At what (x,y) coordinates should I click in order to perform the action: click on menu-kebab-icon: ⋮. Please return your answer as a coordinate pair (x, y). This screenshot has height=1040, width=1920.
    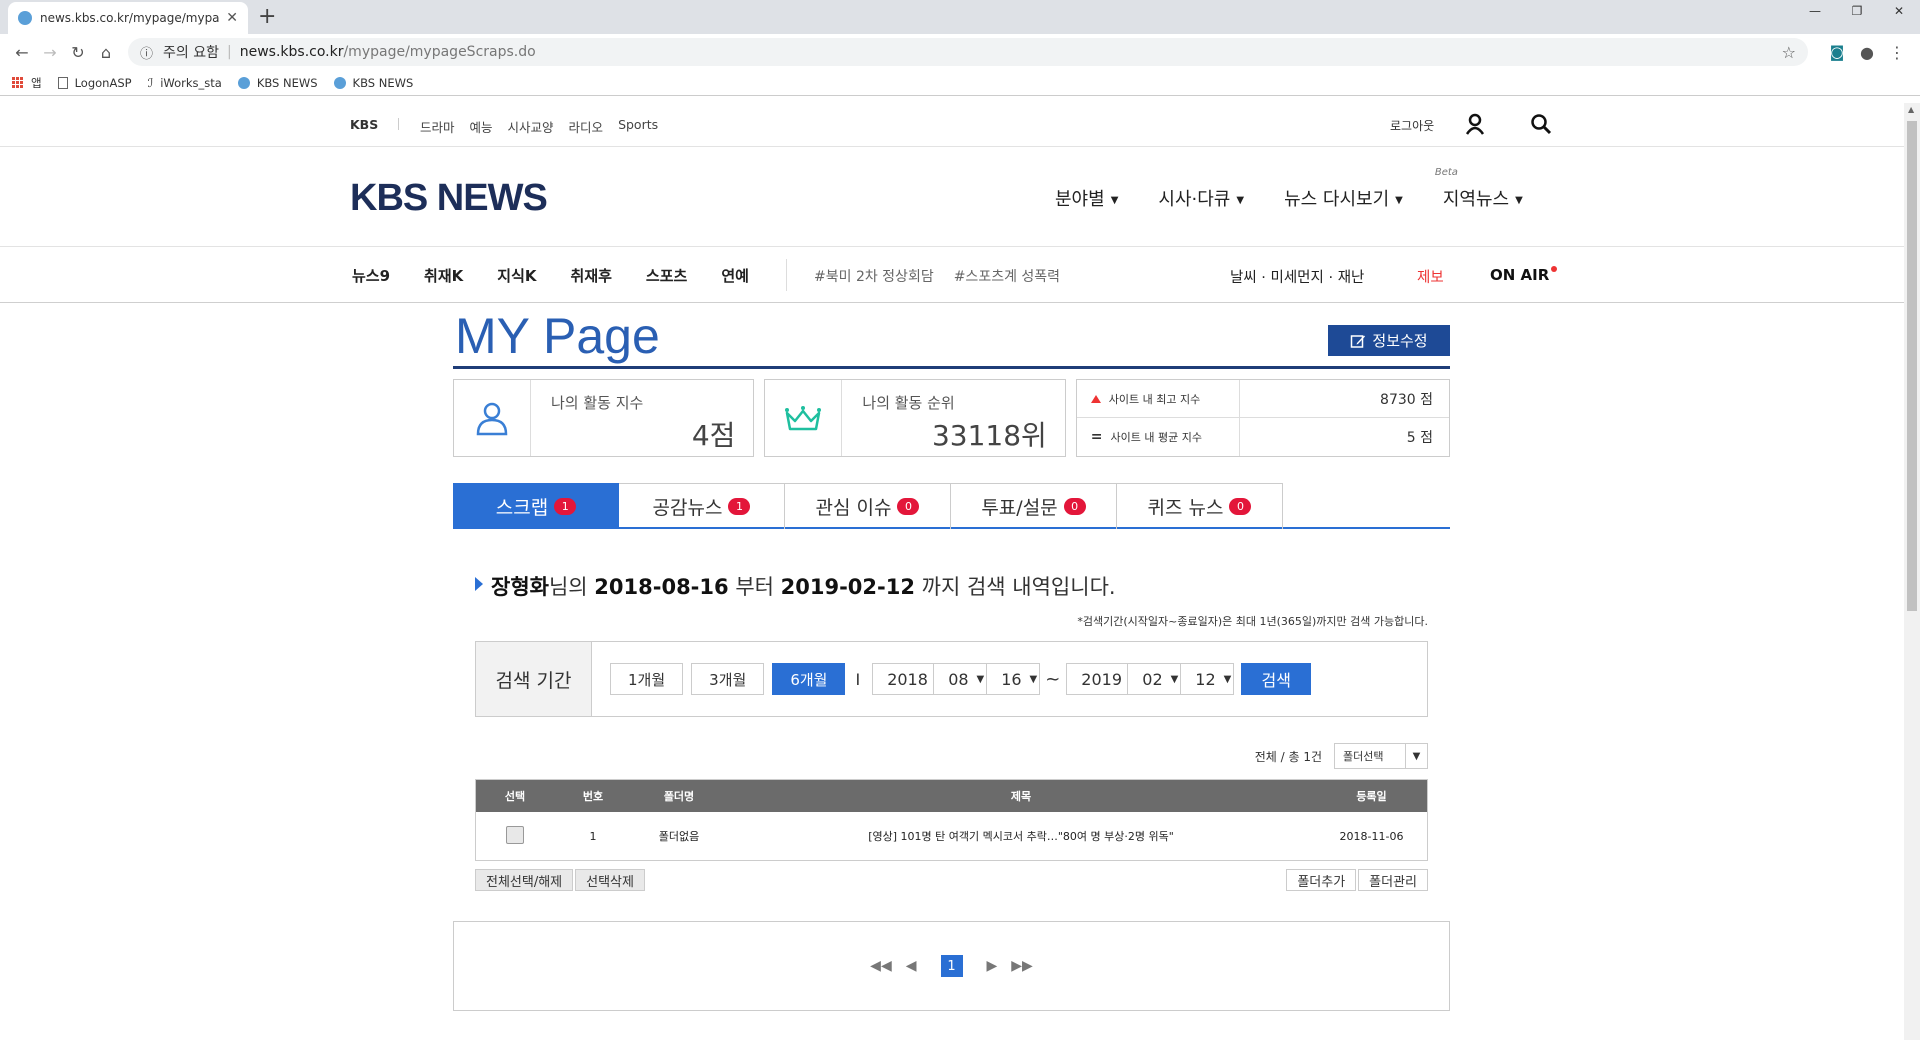
    Looking at the image, I should click on (1897, 52).